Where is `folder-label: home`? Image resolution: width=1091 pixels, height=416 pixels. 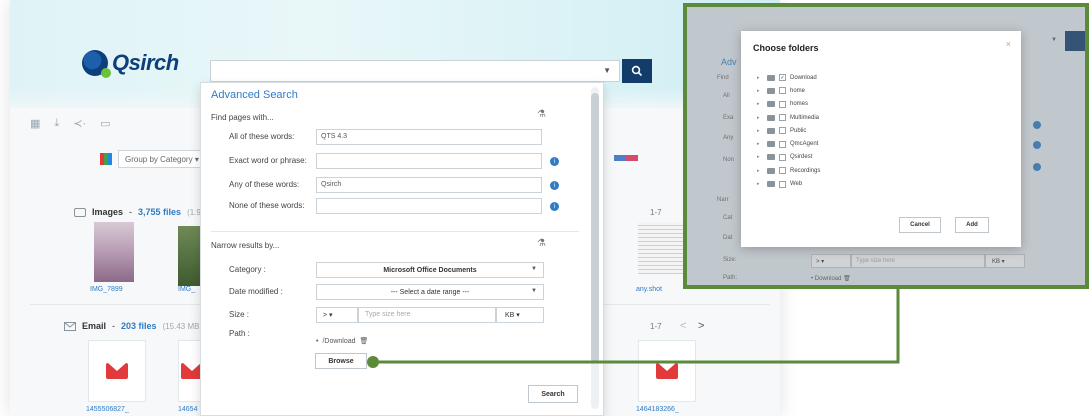 folder-label: home is located at coordinates (798, 90).